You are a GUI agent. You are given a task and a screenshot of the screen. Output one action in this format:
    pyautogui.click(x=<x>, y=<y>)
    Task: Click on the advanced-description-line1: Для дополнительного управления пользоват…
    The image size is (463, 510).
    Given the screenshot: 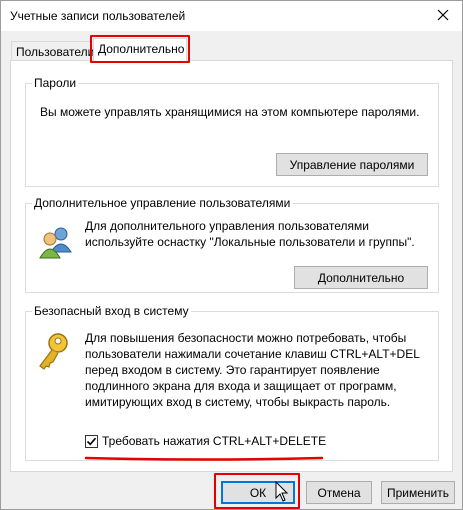 What is the action you would take?
    pyautogui.click(x=227, y=226)
    